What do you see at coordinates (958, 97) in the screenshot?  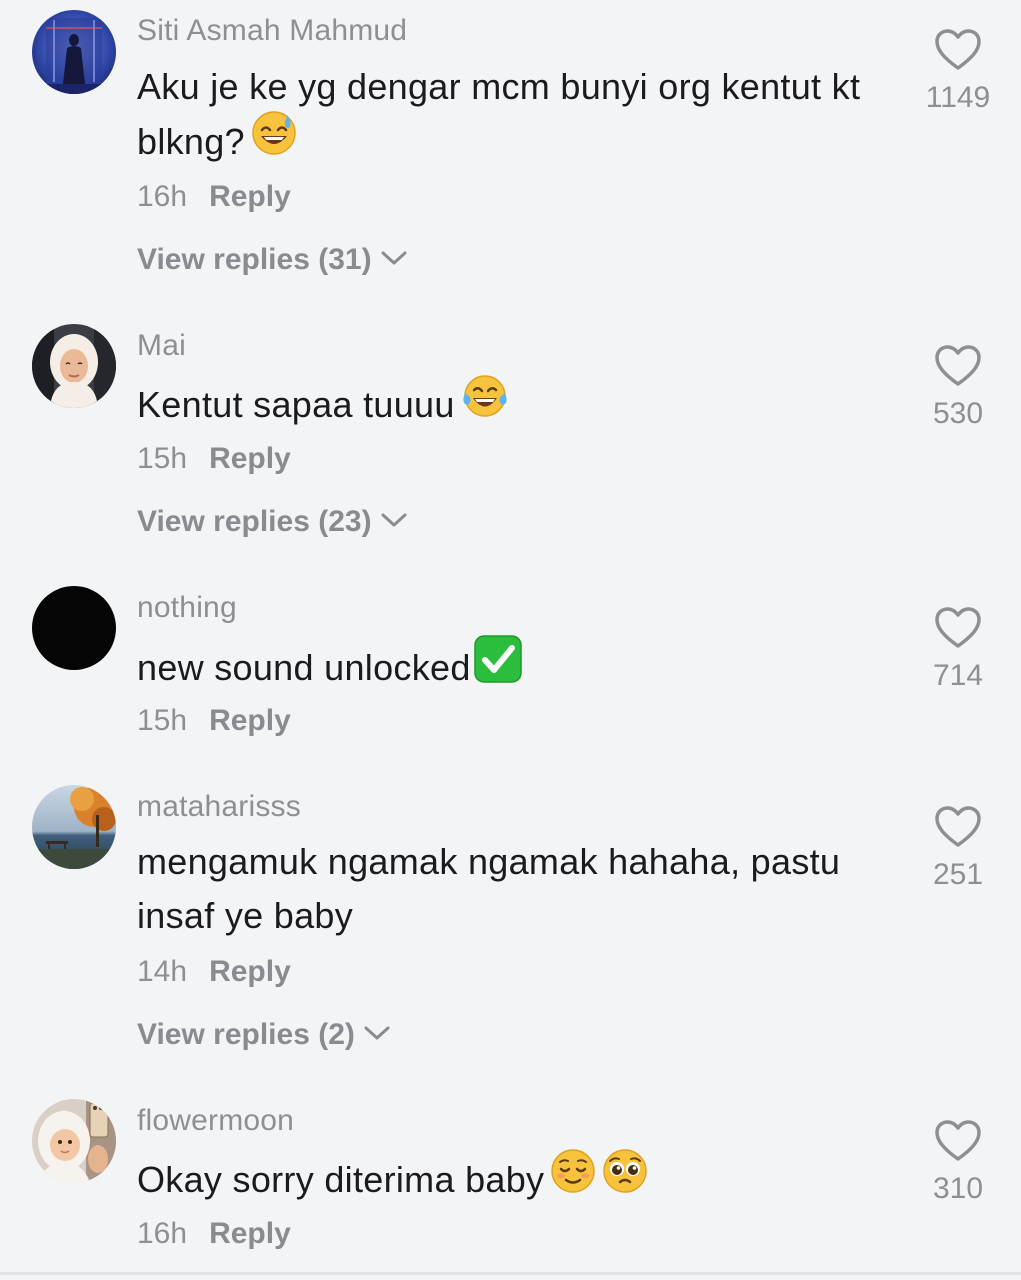 I see `like-count: 1149` at bounding box center [958, 97].